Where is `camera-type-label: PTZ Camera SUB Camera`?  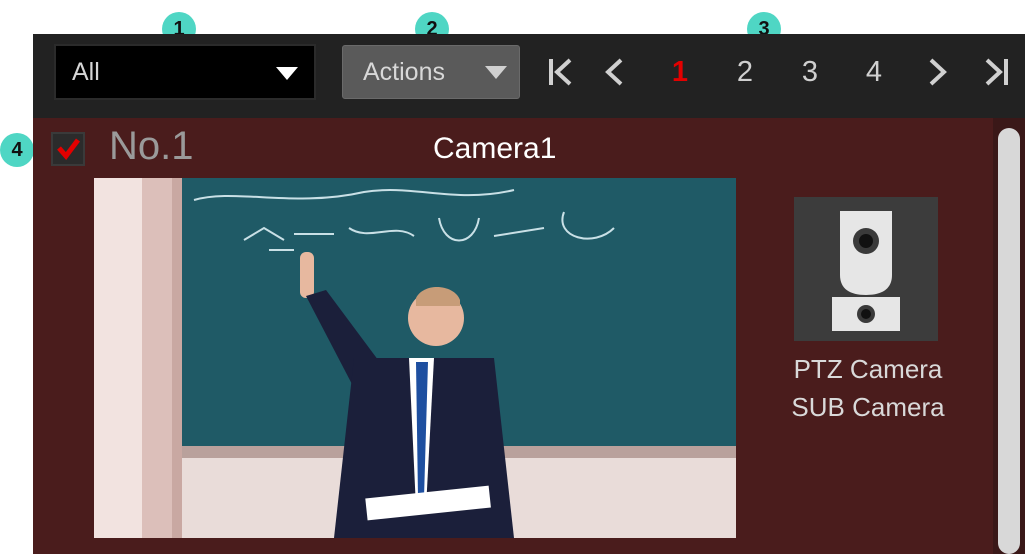 camera-type-label: PTZ Camera SUB Camera is located at coordinates (868, 388).